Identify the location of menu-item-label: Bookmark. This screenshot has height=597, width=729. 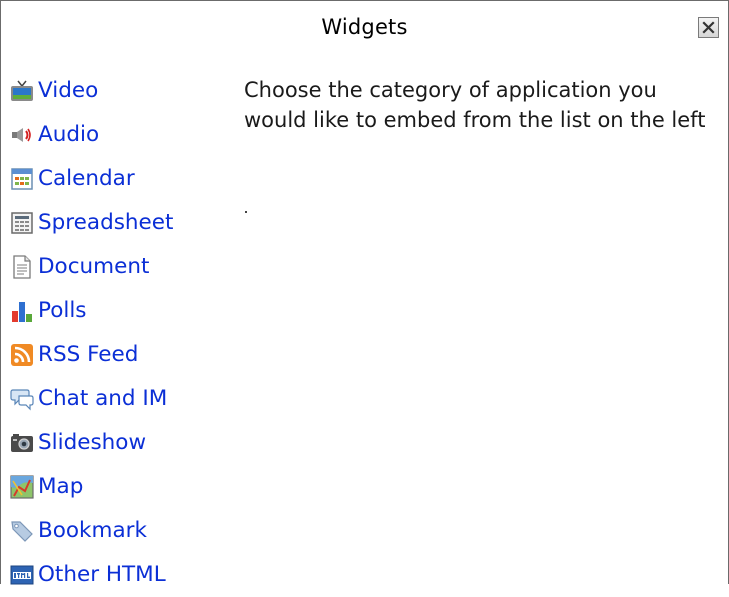
(92, 531).